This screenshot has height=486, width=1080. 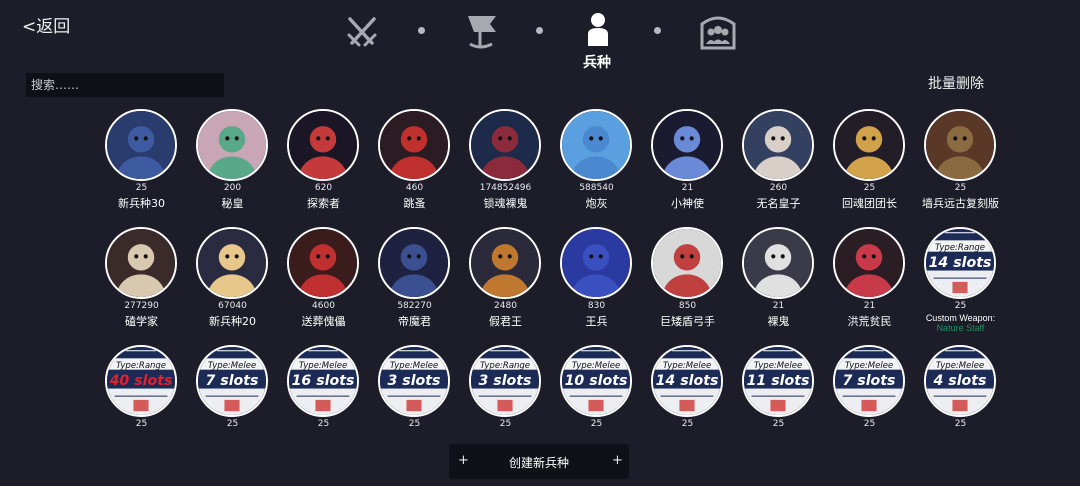 I want to click on unit-cost: 174852496, so click(x=505, y=188).